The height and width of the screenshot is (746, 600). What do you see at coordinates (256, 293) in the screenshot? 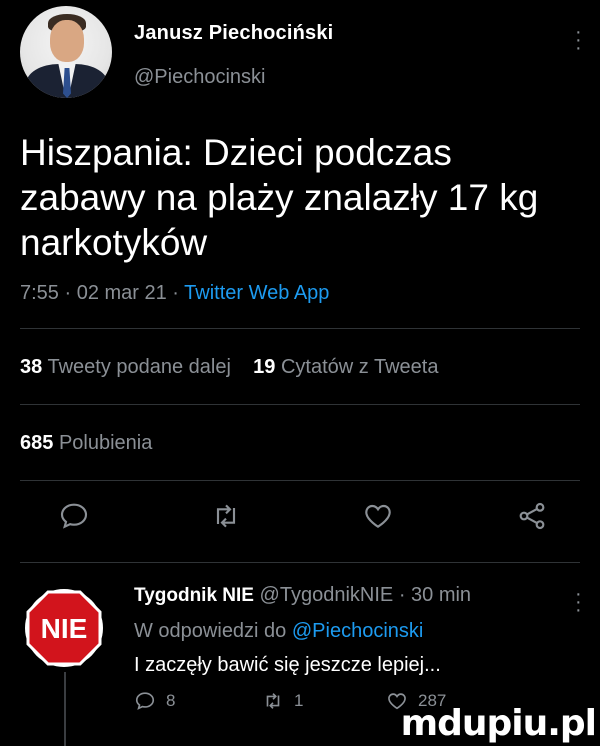
I see `tweet-app-link: Twitter Web App` at bounding box center [256, 293].